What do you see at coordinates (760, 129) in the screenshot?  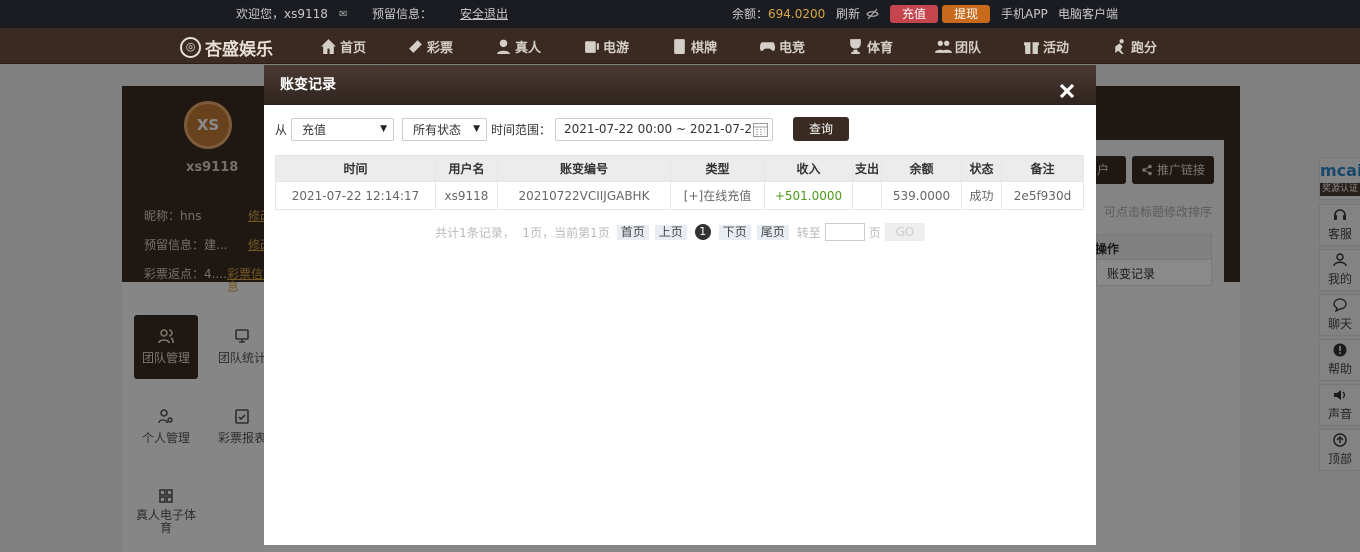 I see `calendar-icon` at bounding box center [760, 129].